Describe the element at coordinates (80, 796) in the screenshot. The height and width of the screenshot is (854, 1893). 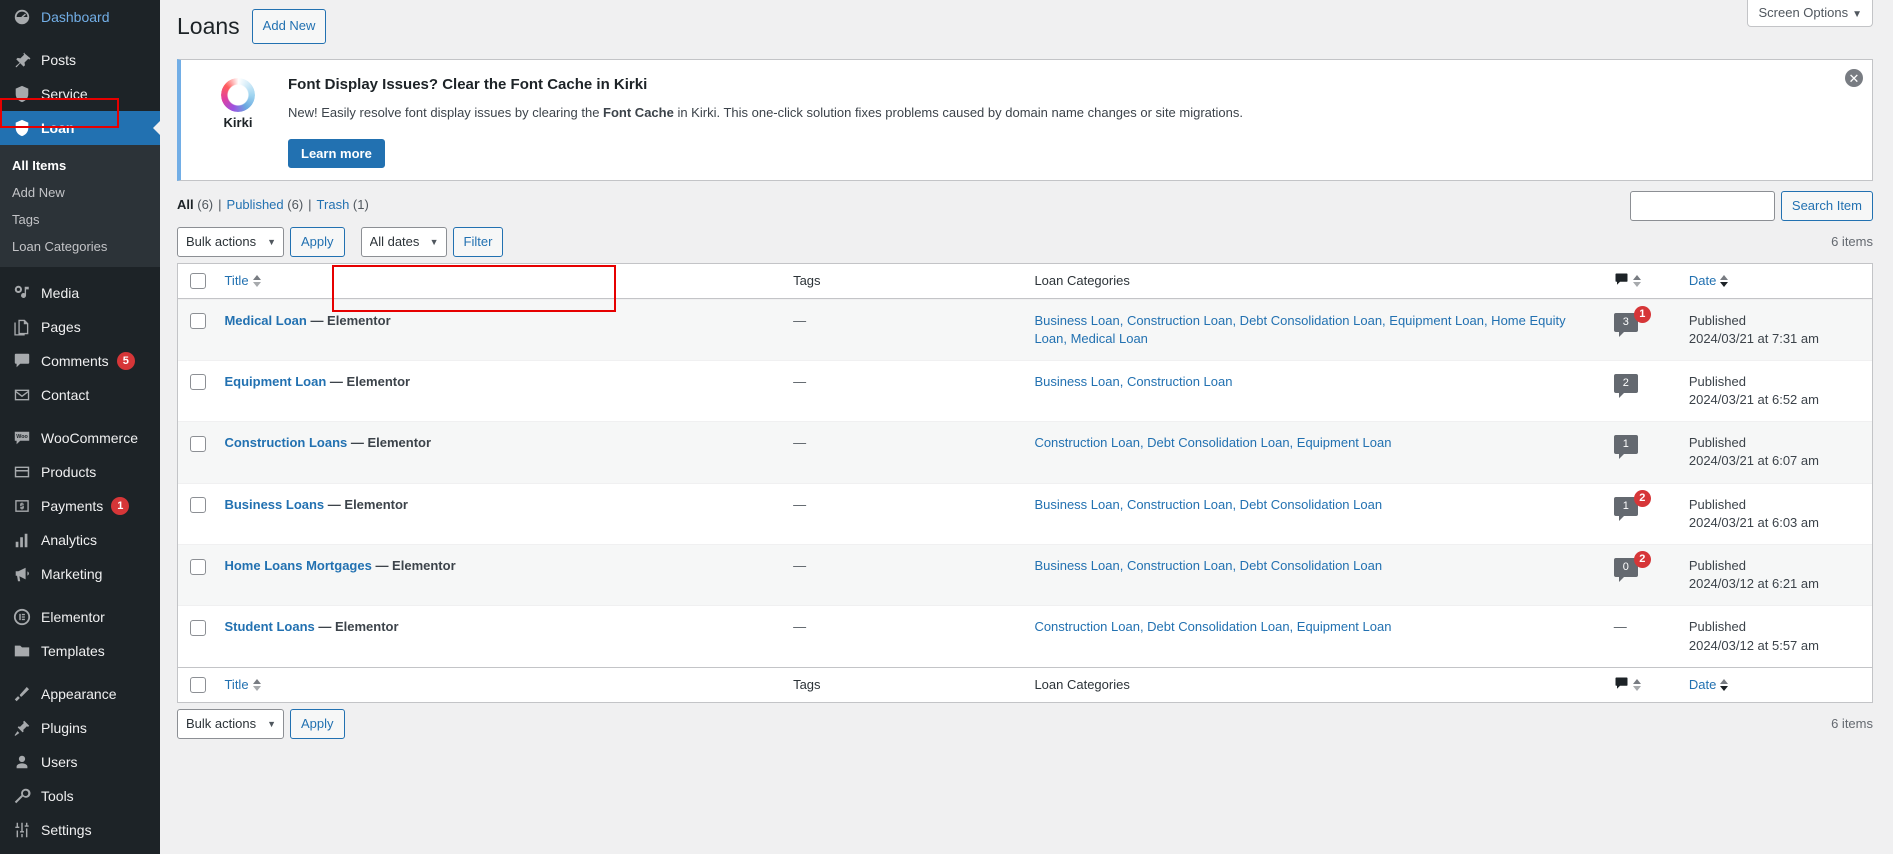
I see `sidebar-item-tools: Tools` at that location.